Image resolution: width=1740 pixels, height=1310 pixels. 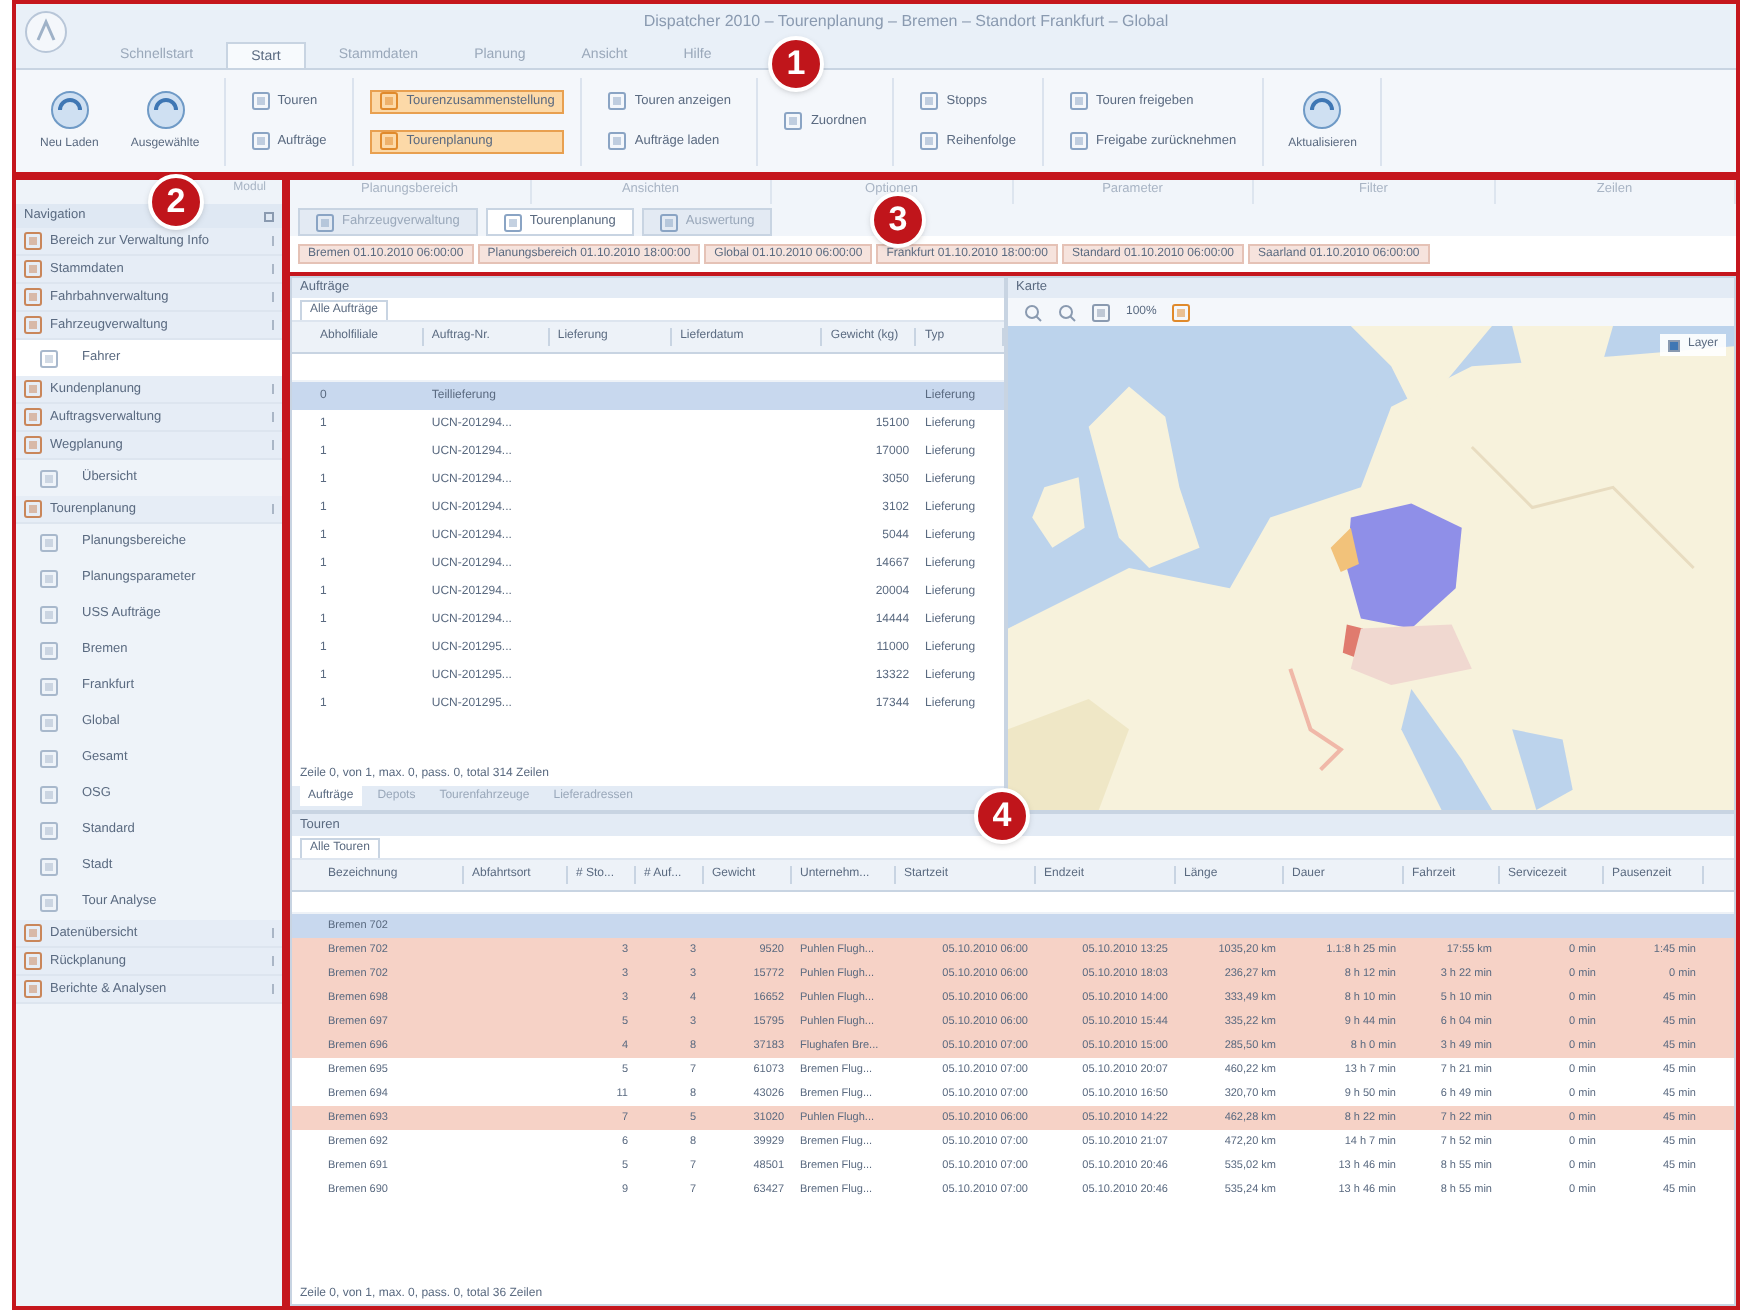 I want to click on annotation-marker: 1, so click(x=796, y=64).